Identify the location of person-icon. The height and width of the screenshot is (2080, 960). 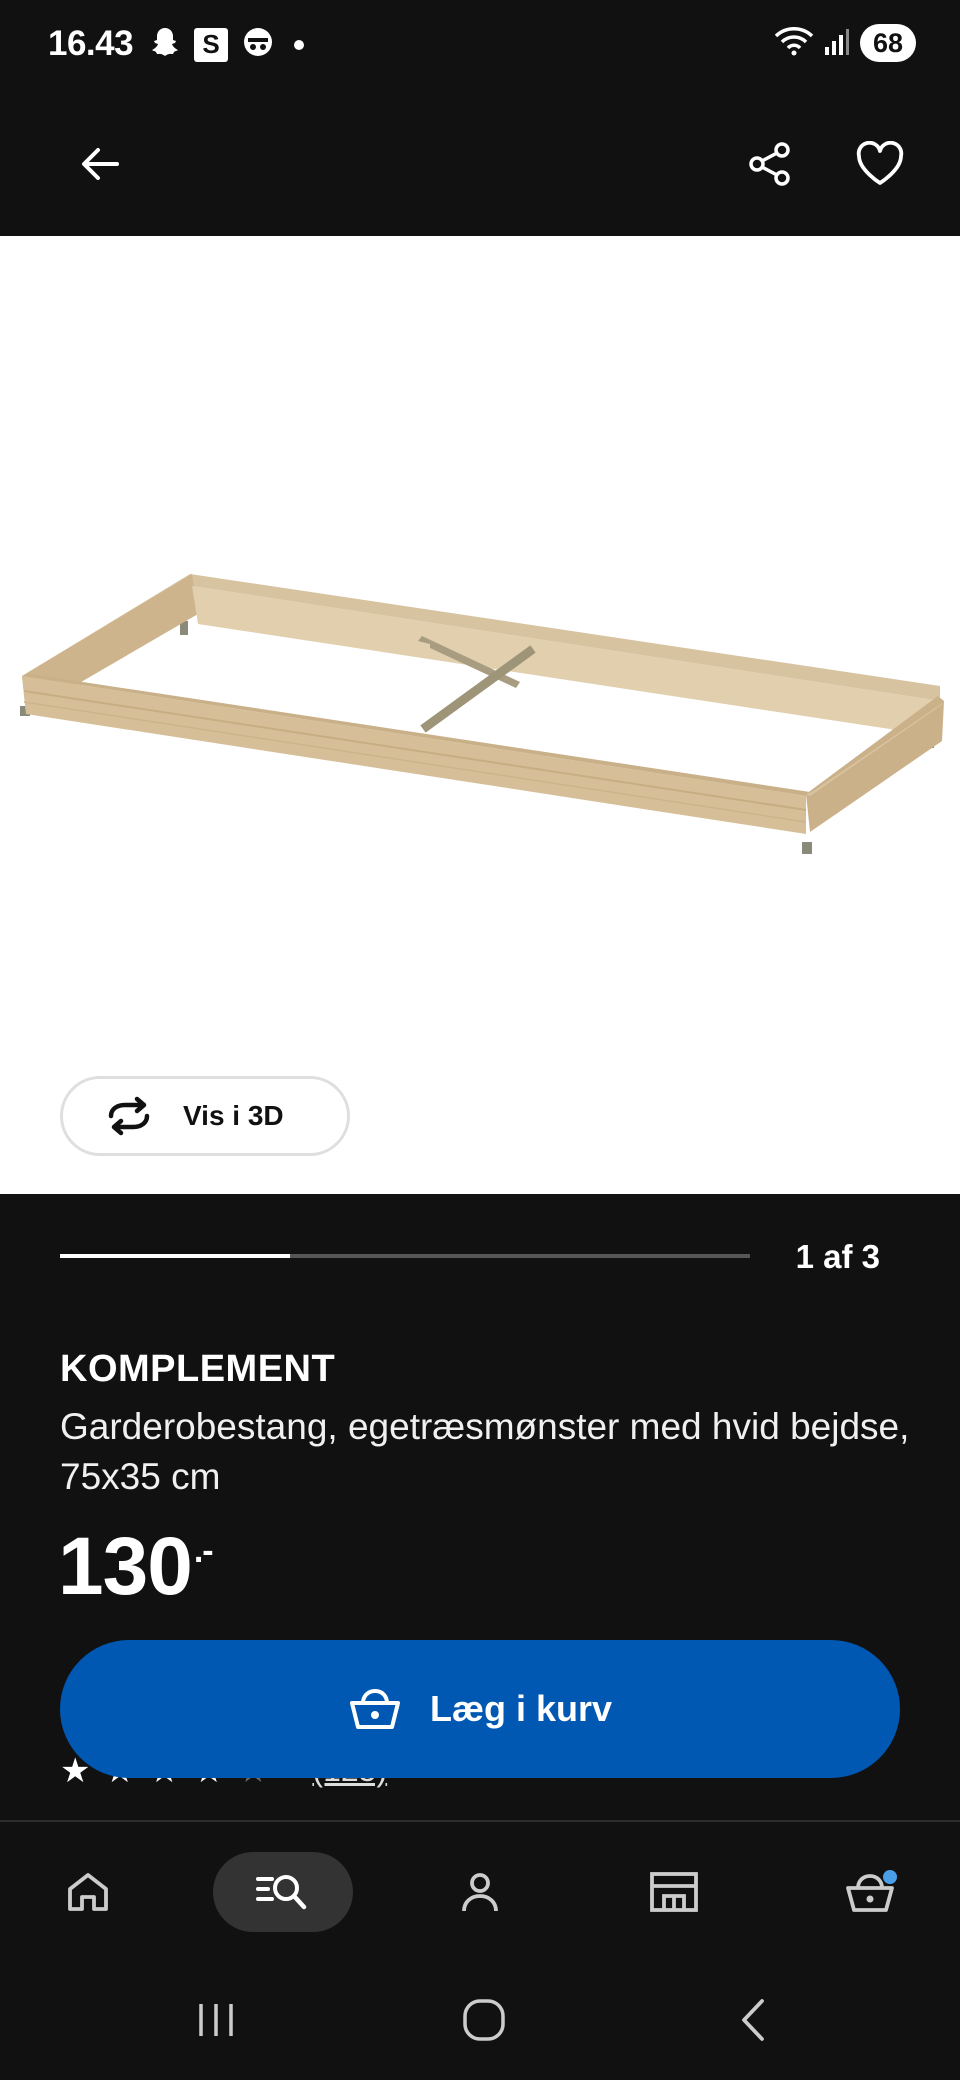
(480, 1892).